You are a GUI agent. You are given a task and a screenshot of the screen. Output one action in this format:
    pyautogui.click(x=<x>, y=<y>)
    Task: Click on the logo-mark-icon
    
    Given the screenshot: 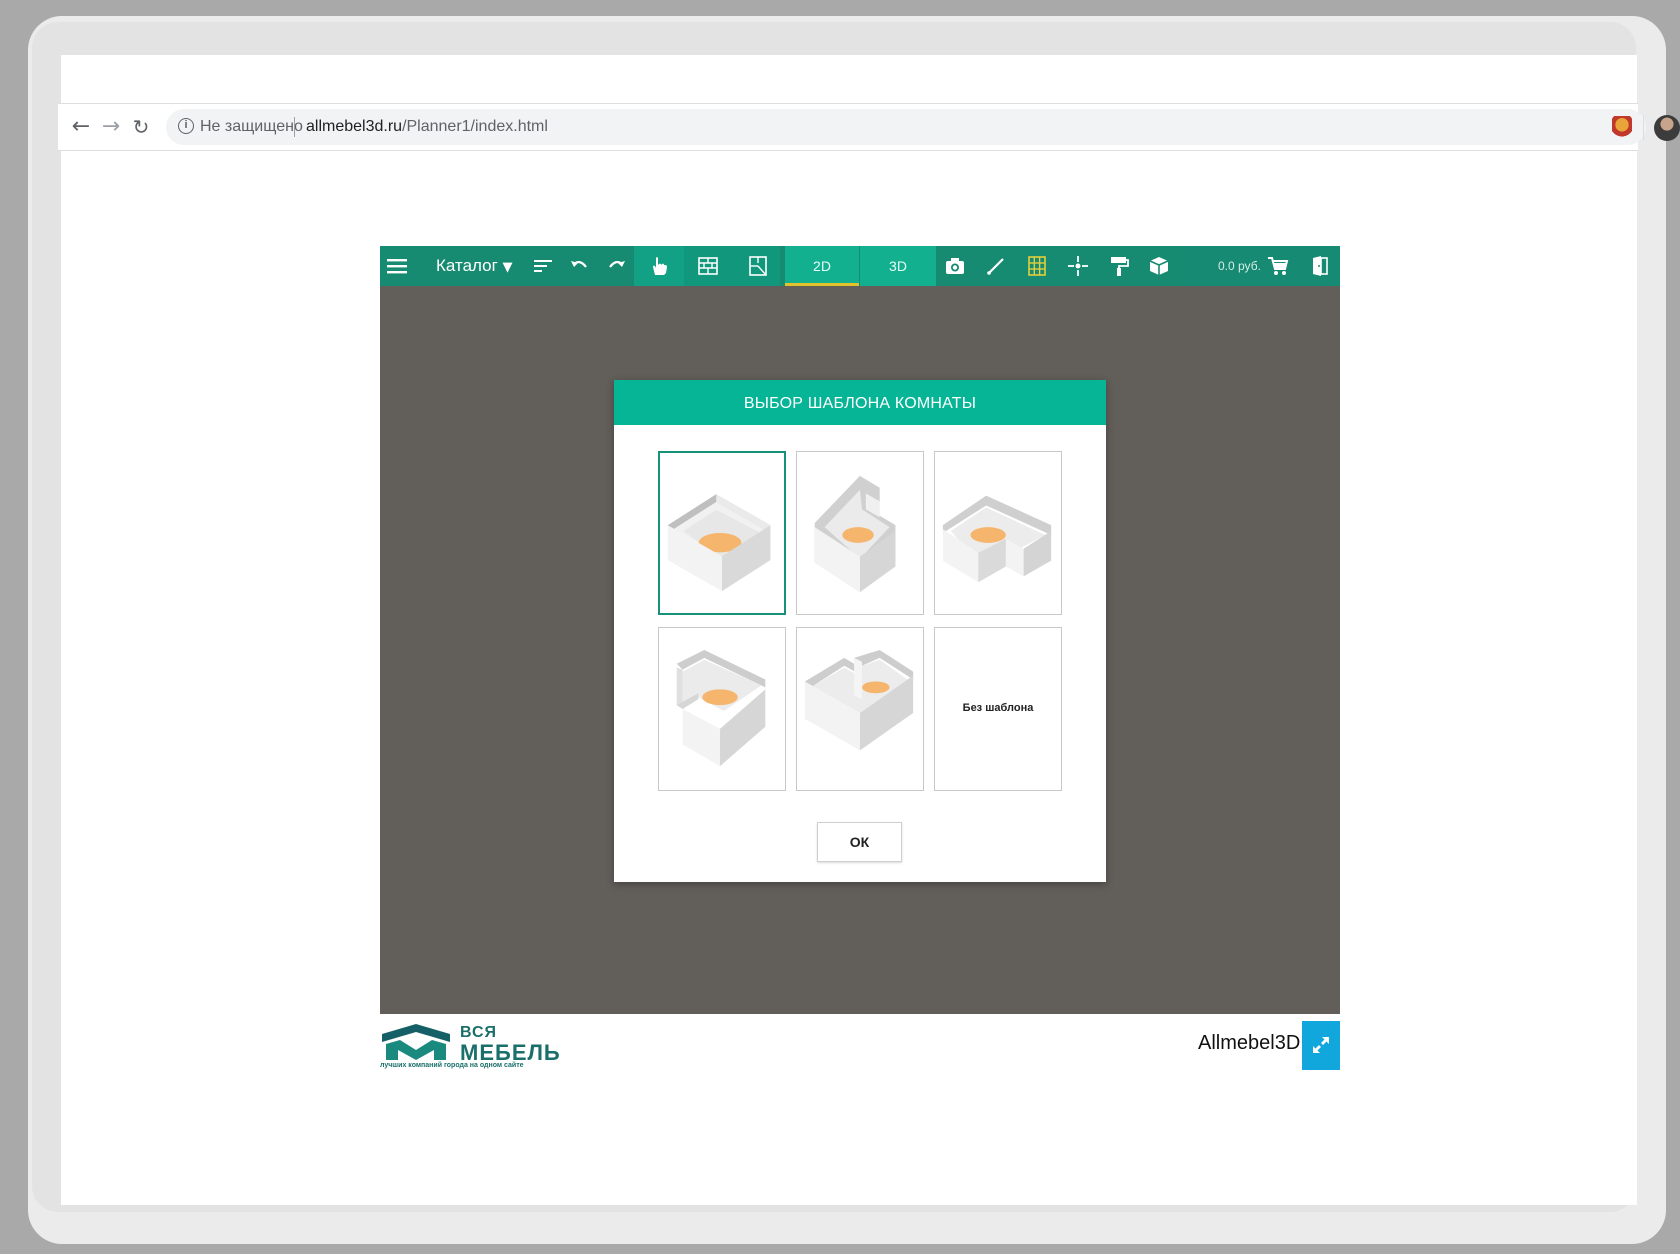 What is the action you would take?
    pyautogui.click(x=416, y=1042)
    